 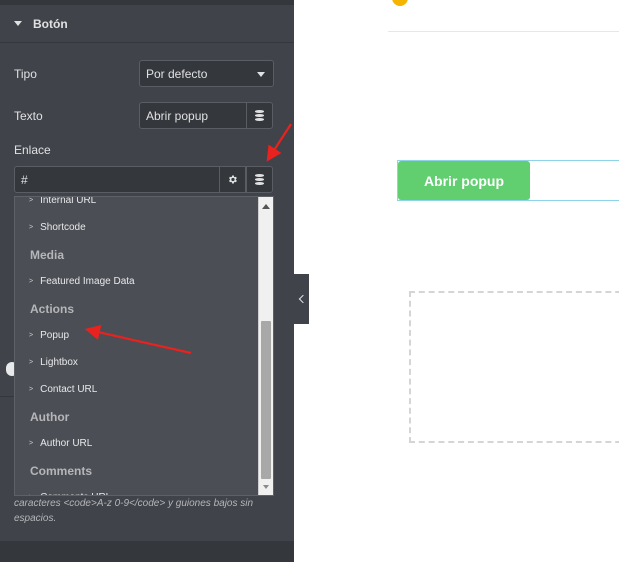 What do you see at coordinates (68, 201) in the screenshot?
I see `dropdown-item-label: Internal URL` at bounding box center [68, 201].